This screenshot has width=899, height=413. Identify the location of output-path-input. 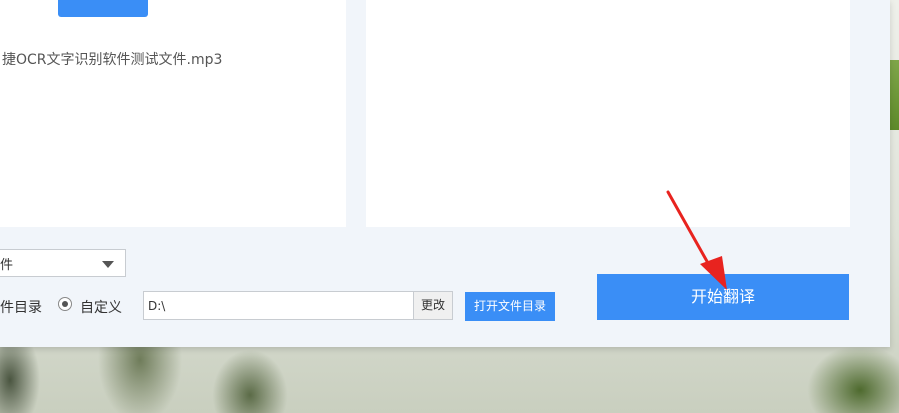
(278, 305).